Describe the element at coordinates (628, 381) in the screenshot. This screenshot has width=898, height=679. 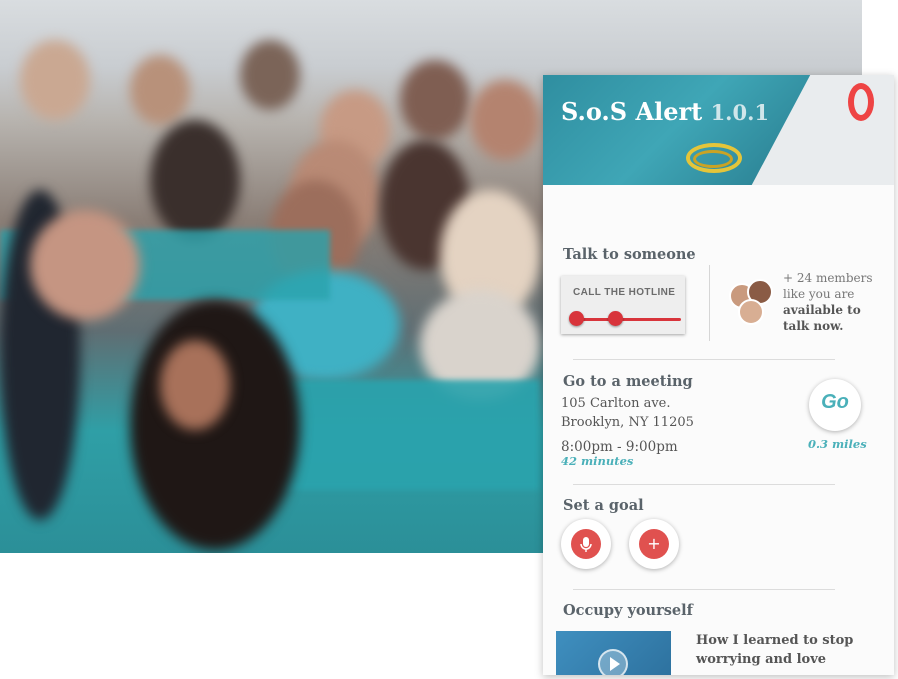
I see `section-heading-meeting: Go to a meeting` at that location.